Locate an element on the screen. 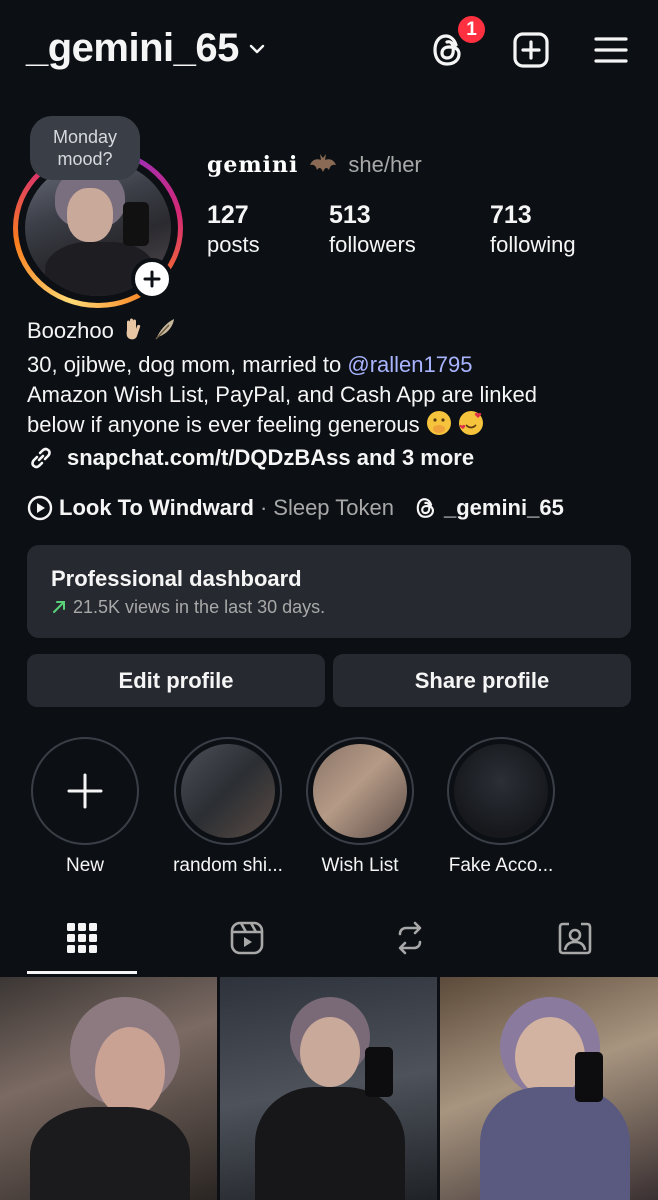 The image size is (658, 1200). add-story-button is located at coordinates (152, 279).